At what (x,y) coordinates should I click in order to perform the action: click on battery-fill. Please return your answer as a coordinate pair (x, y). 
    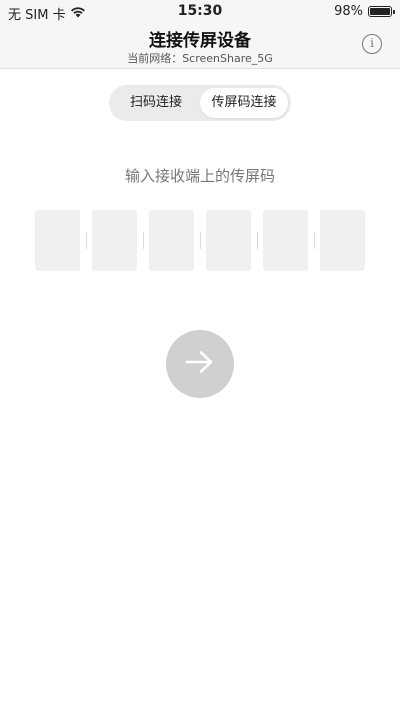
    Looking at the image, I should click on (380, 11).